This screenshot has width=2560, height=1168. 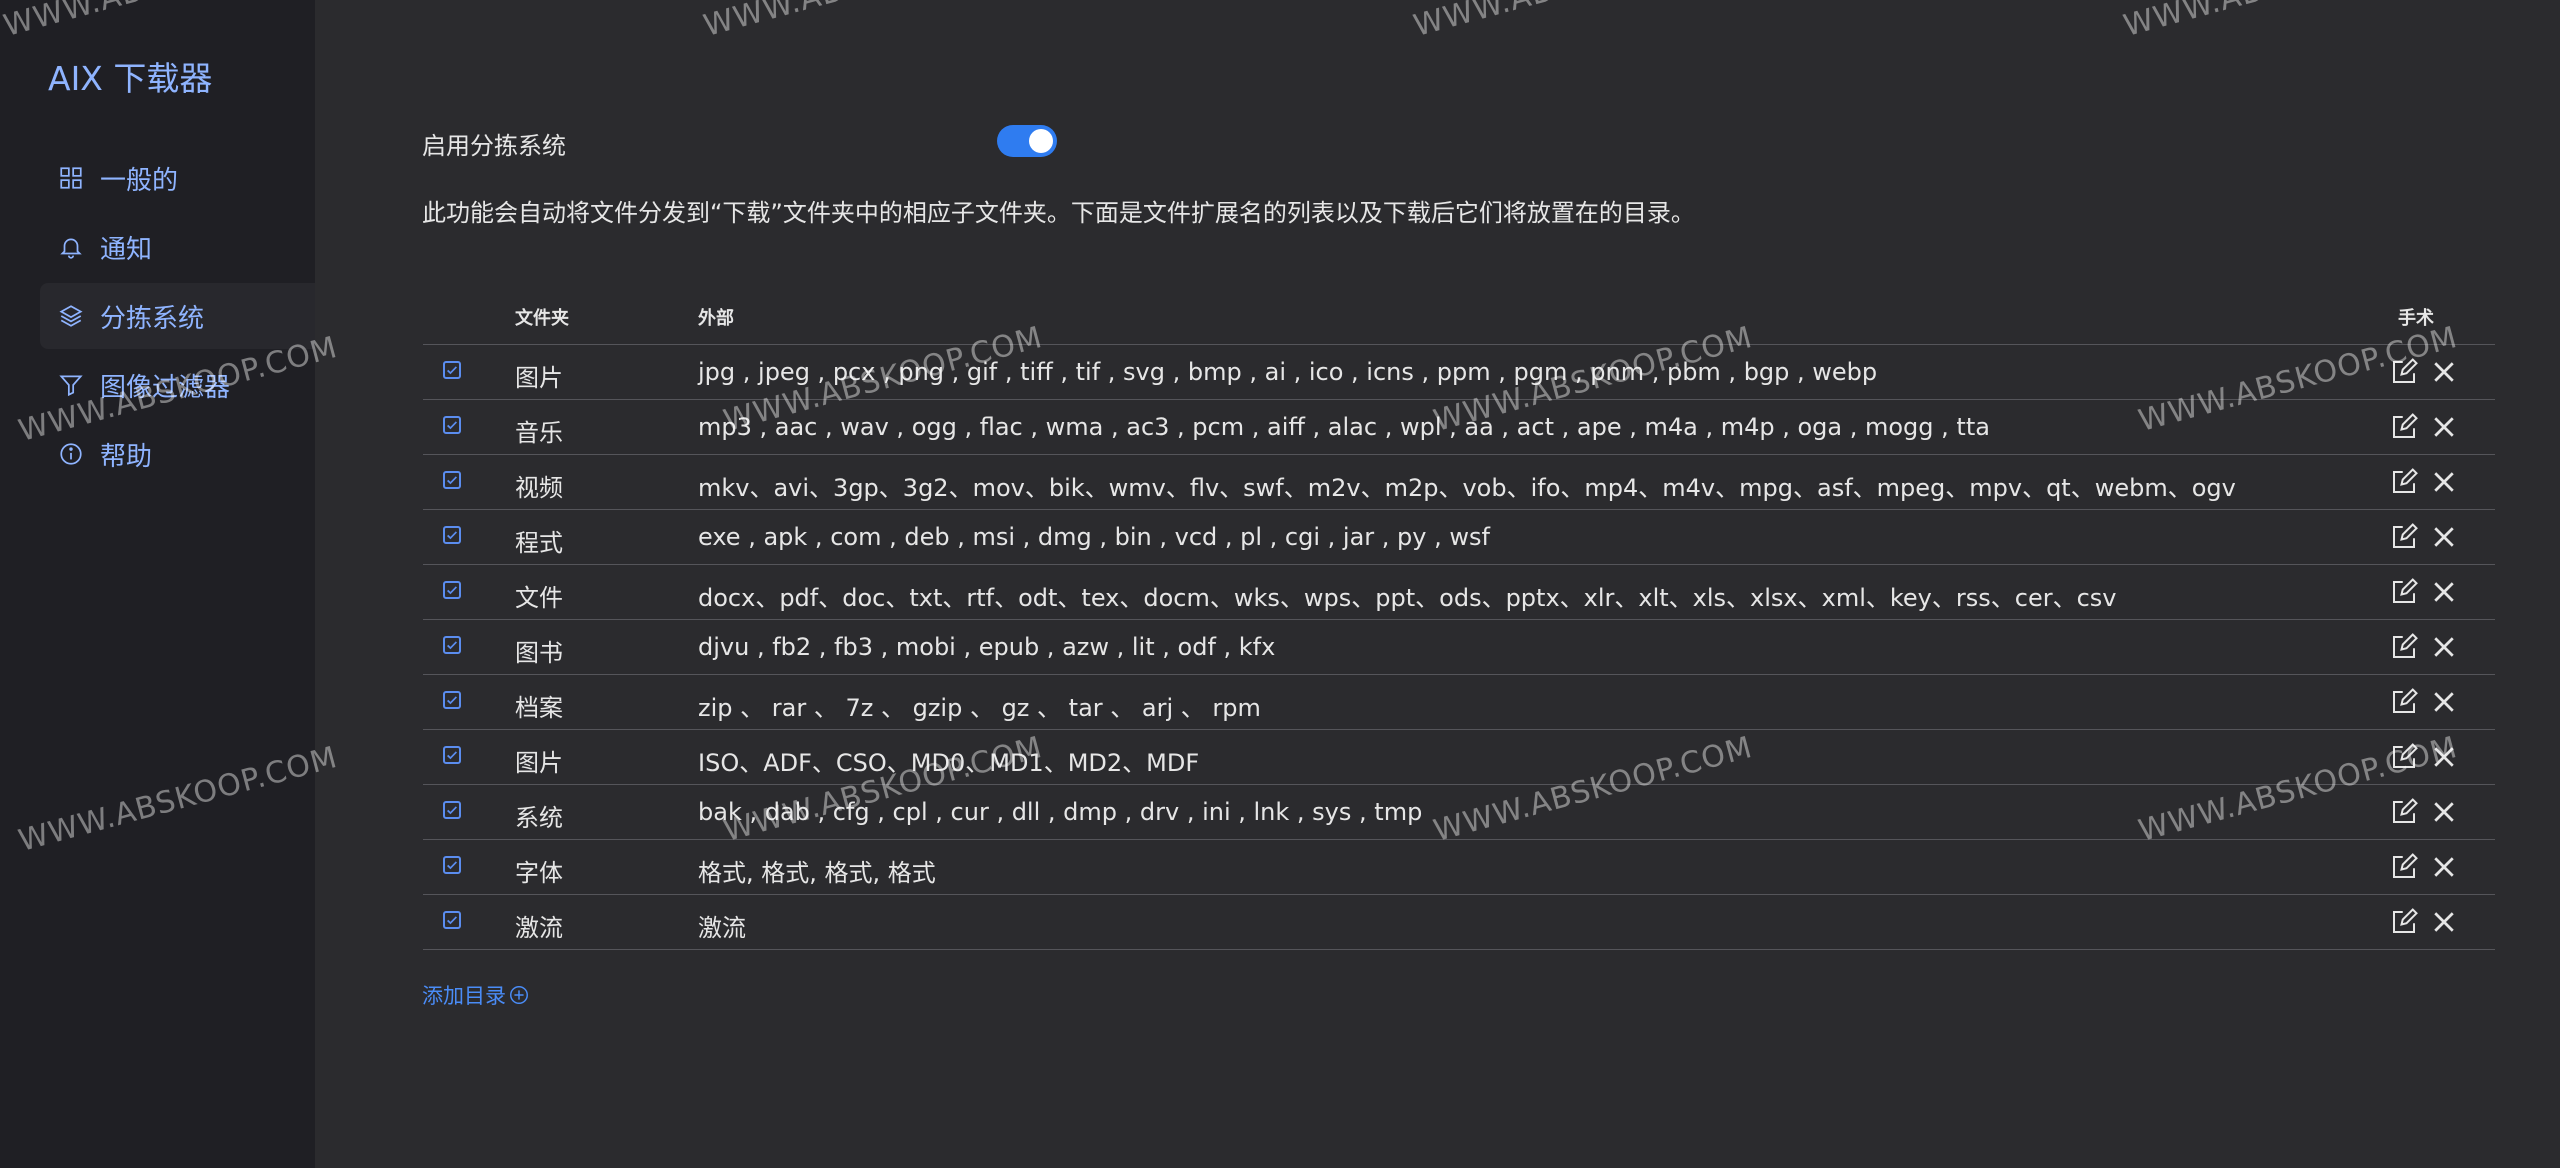 What do you see at coordinates (71, 178) in the screenshot?
I see `grid-icon` at bounding box center [71, 178].